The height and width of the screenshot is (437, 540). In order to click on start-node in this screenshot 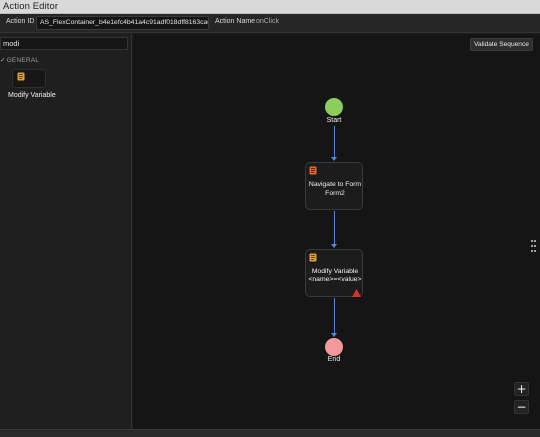, I will do `click(334, 107)`.